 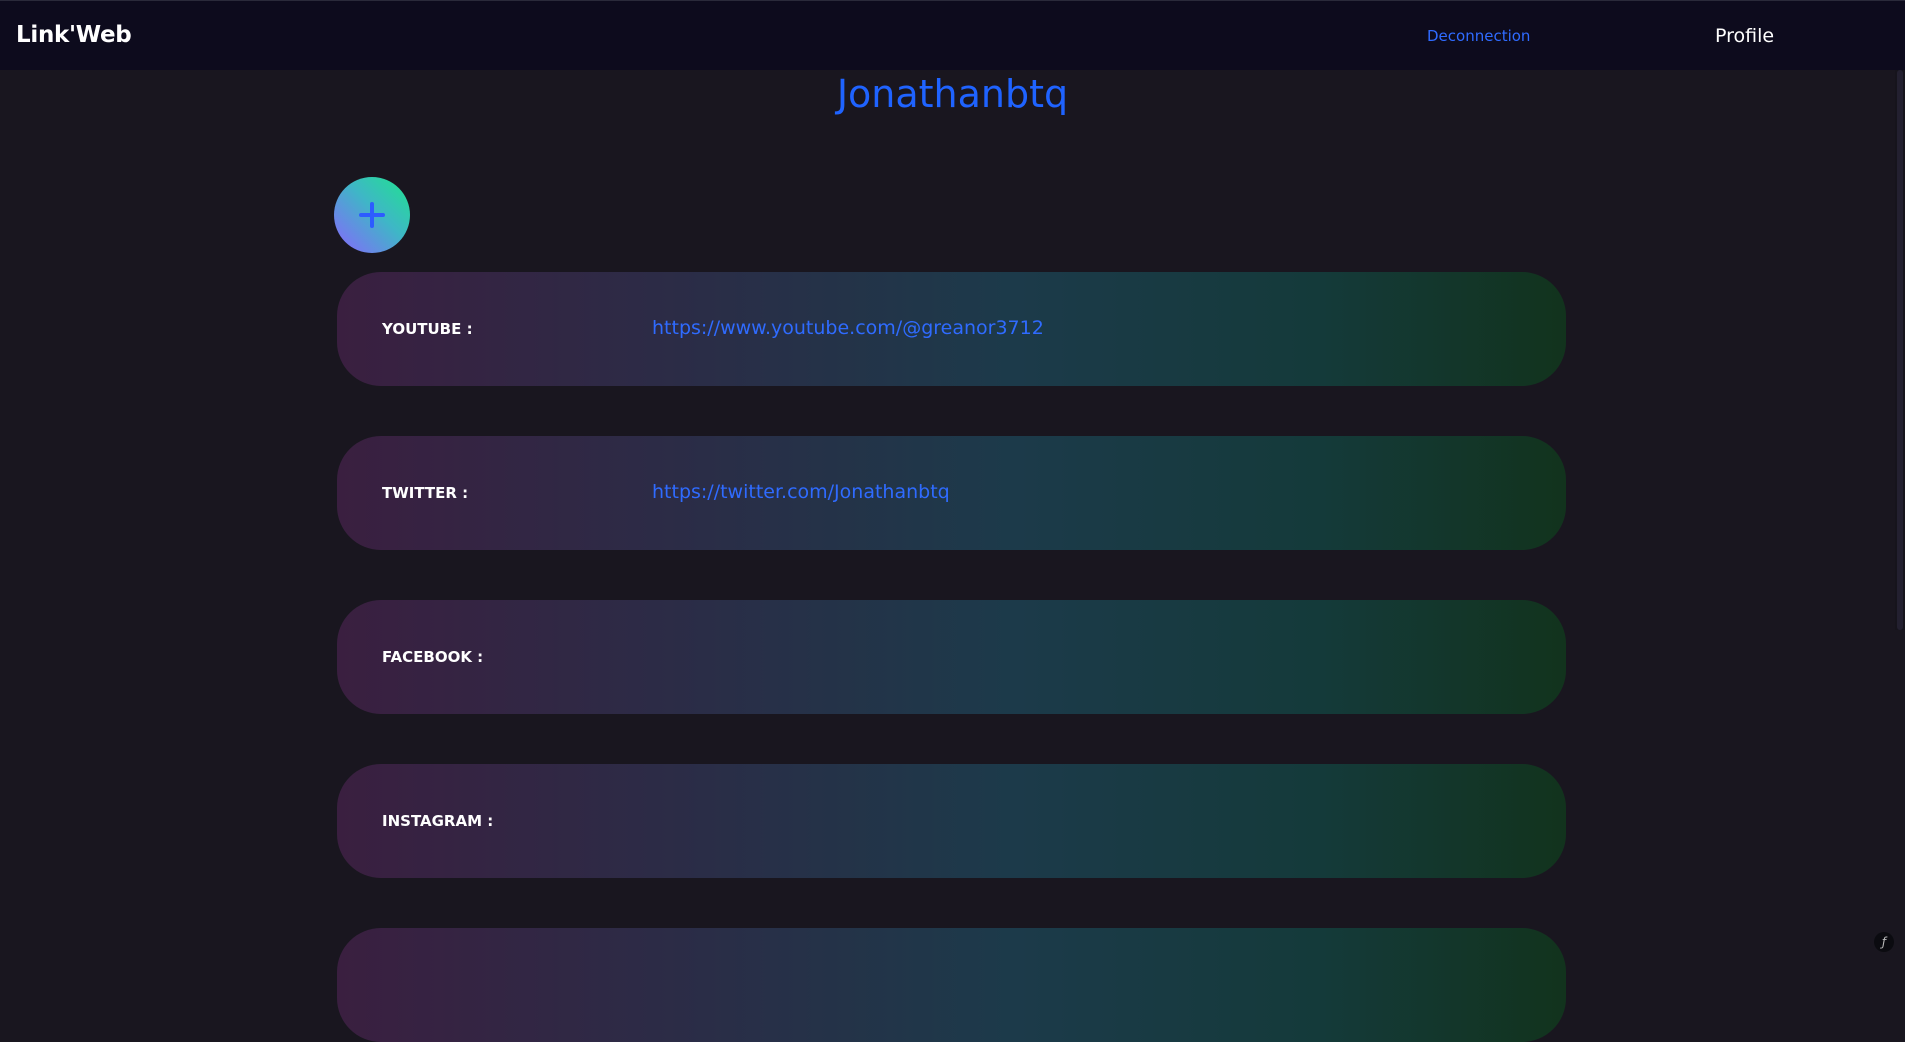 What do you see at coordinates (427, 329) in the screenshot?
I see `link-label: YOUTUBE :` at bounding box center [427, 329].